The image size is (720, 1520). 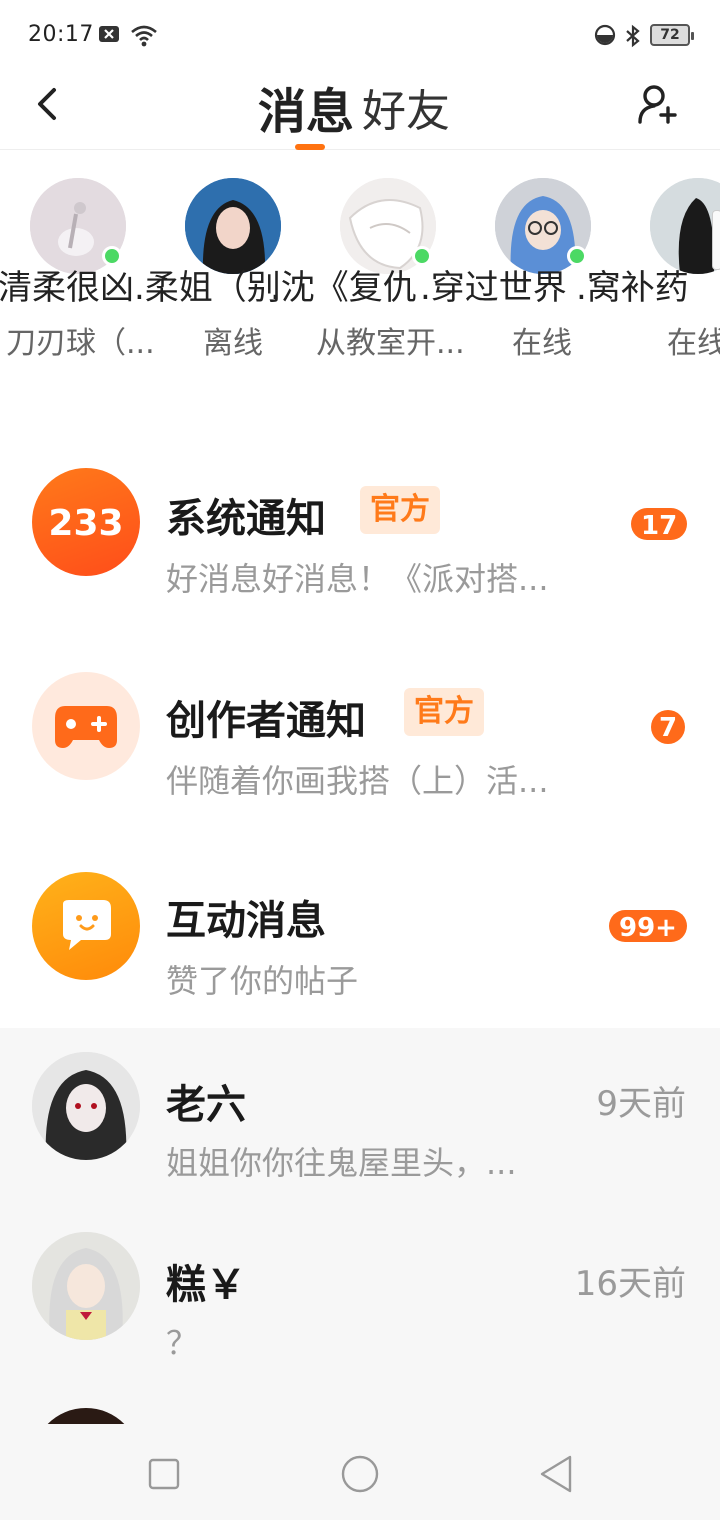 What do you see at coordinates (406, 107) in the screenshot?
I see `tab-friends: 好友` at bounding box center [406, 107].